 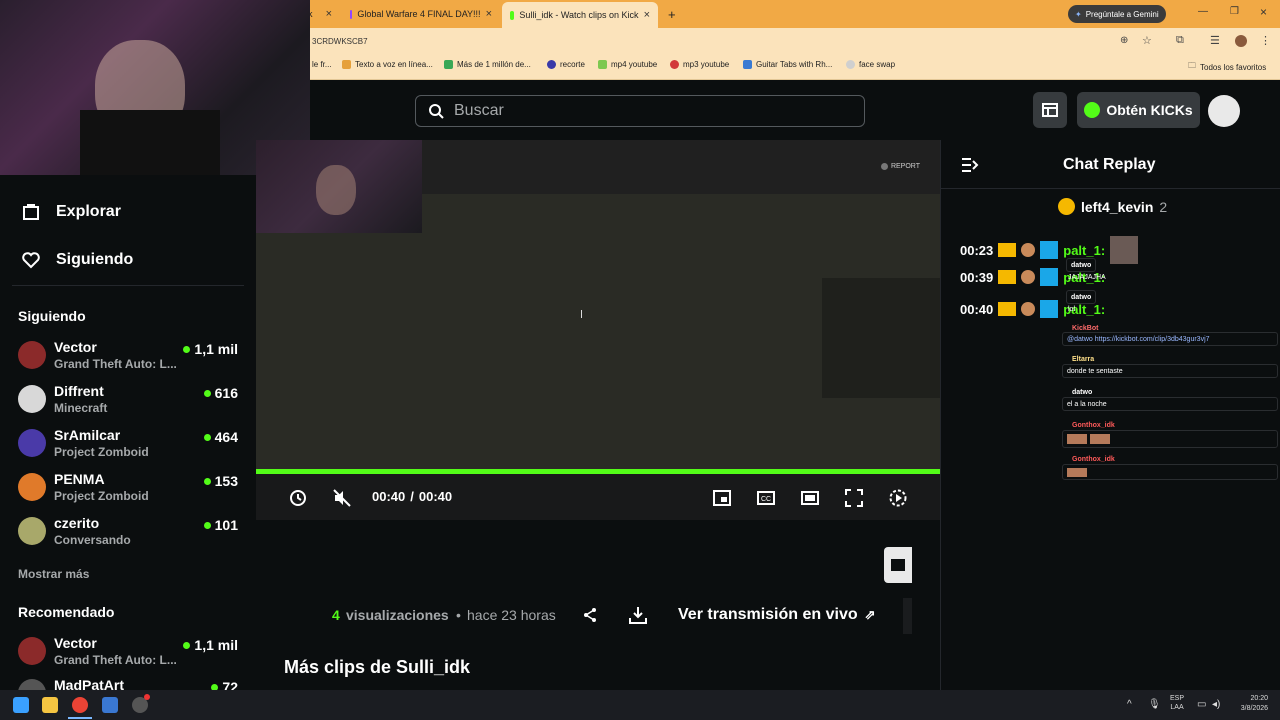 I want to click on top-gifter-name: left4_kevin, so click(x=1117, y=206).